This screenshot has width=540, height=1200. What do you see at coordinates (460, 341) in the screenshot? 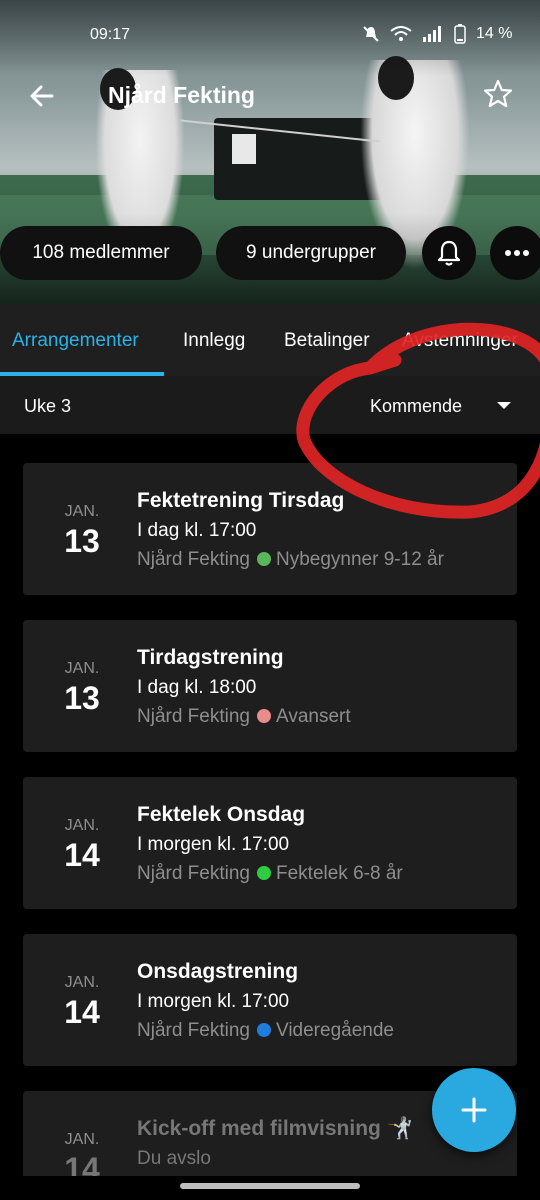
I see `tab-avstemninger: Avstemninger` at bounding box center [460, 341].